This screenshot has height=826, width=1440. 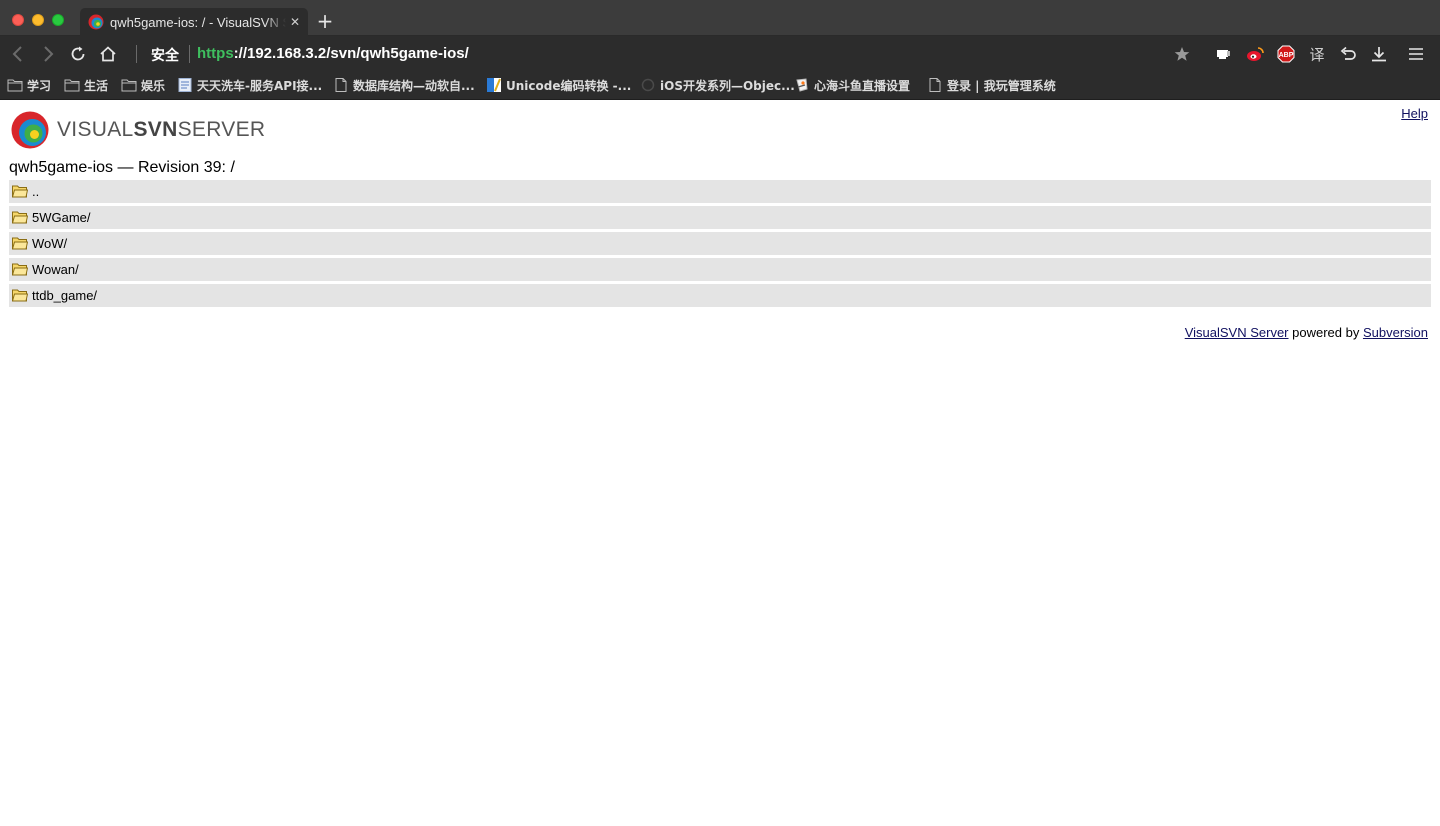 I want to click on translate-button: 译, so click(x=1317, y=54).